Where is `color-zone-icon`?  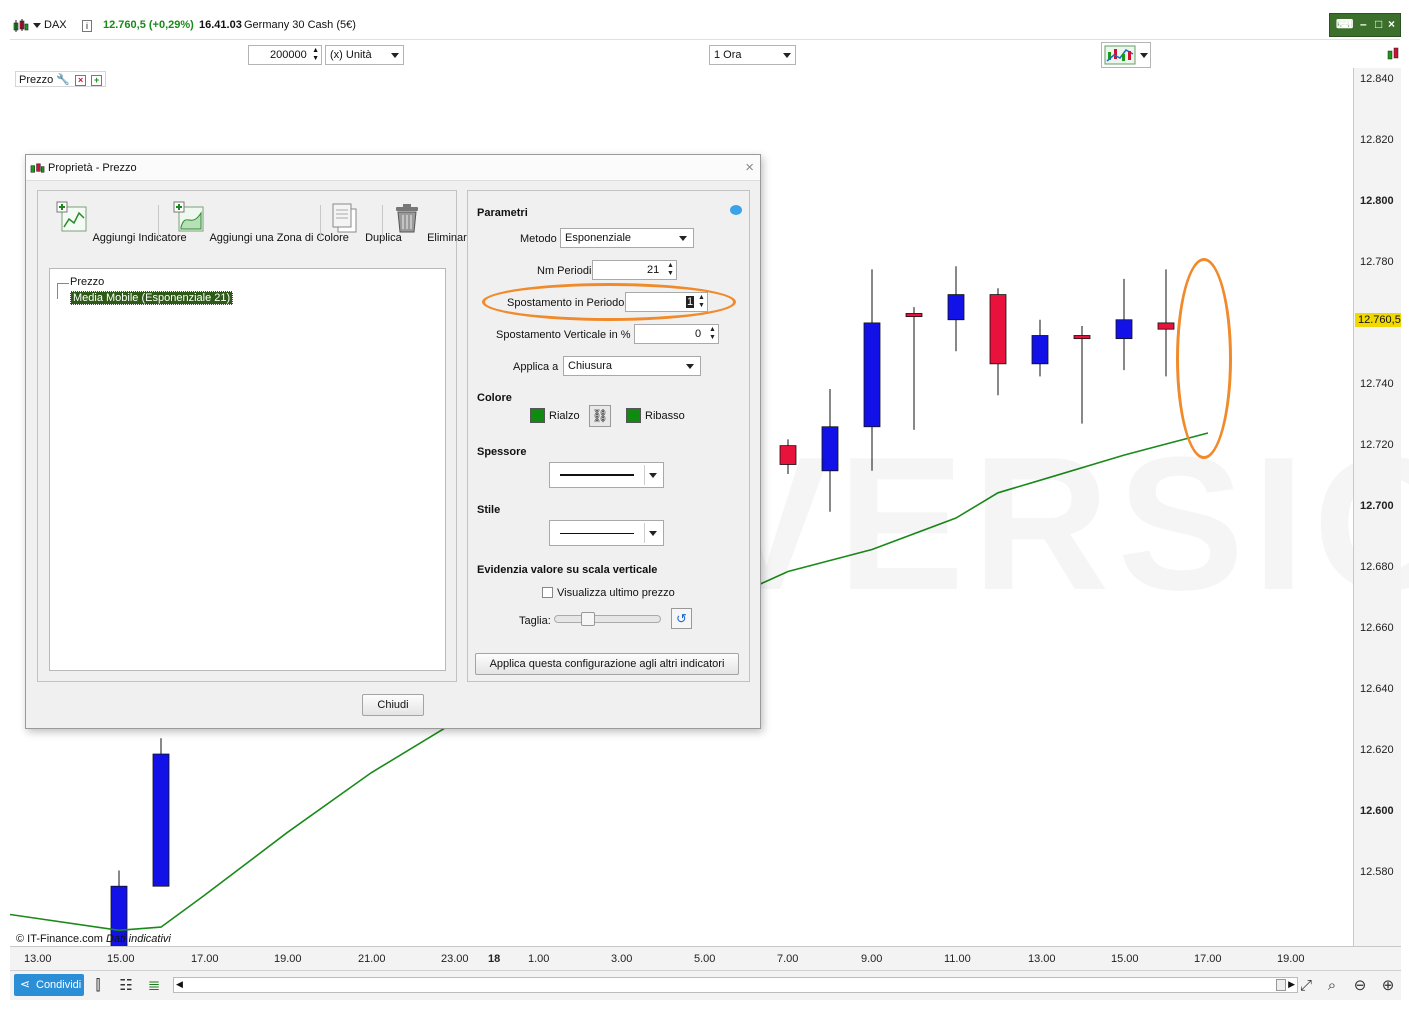 color-zone-icon is located at coordinates (188, 216).